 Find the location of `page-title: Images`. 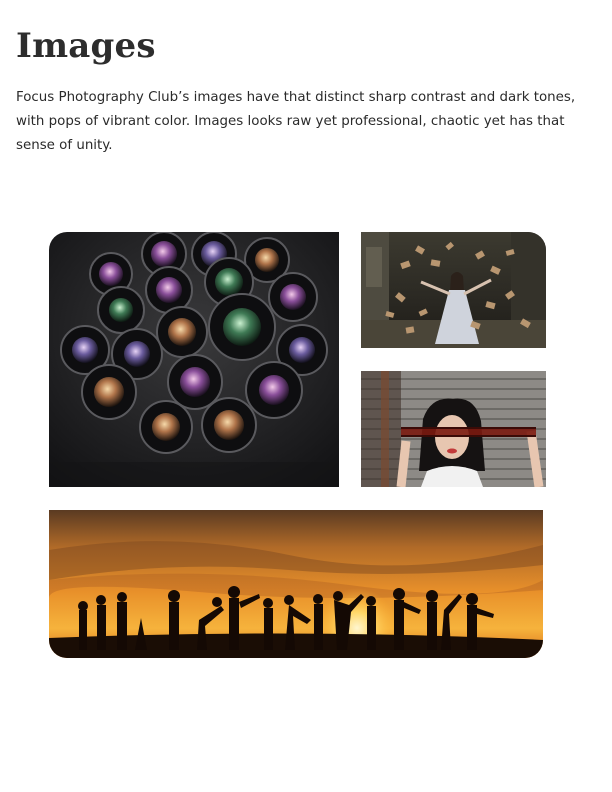

page-title: Images is located at coordinates (86, 46).